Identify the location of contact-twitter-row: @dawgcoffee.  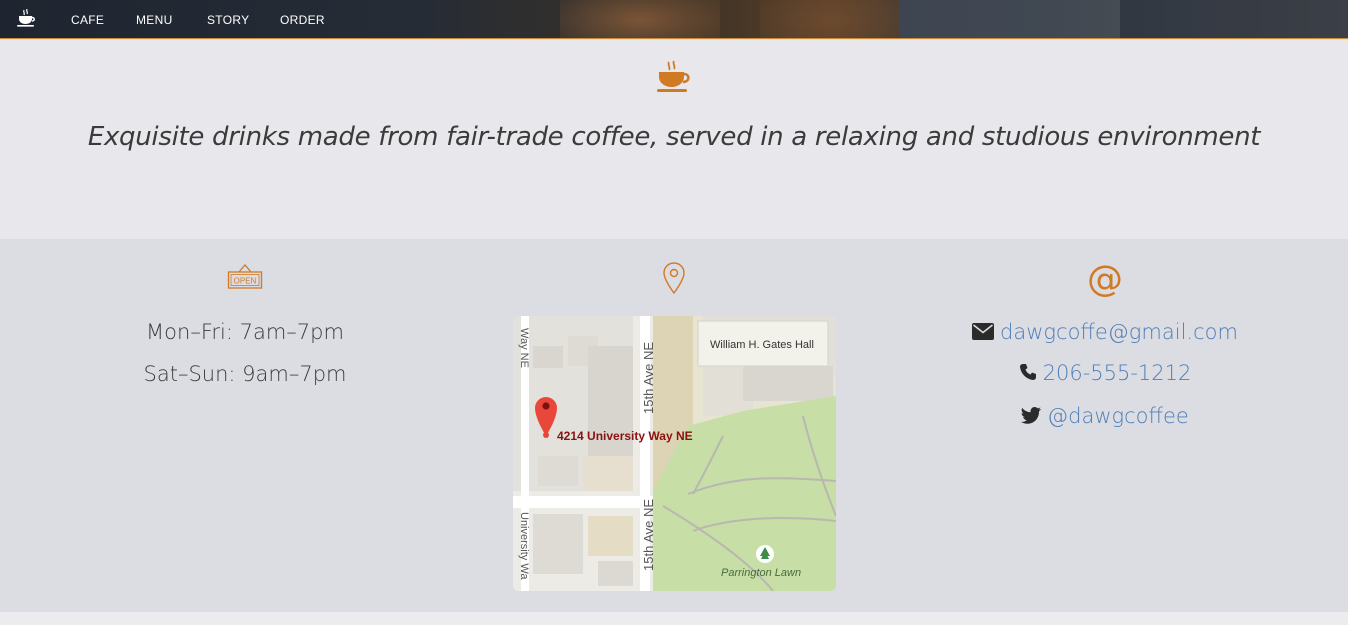
(1105, 416).